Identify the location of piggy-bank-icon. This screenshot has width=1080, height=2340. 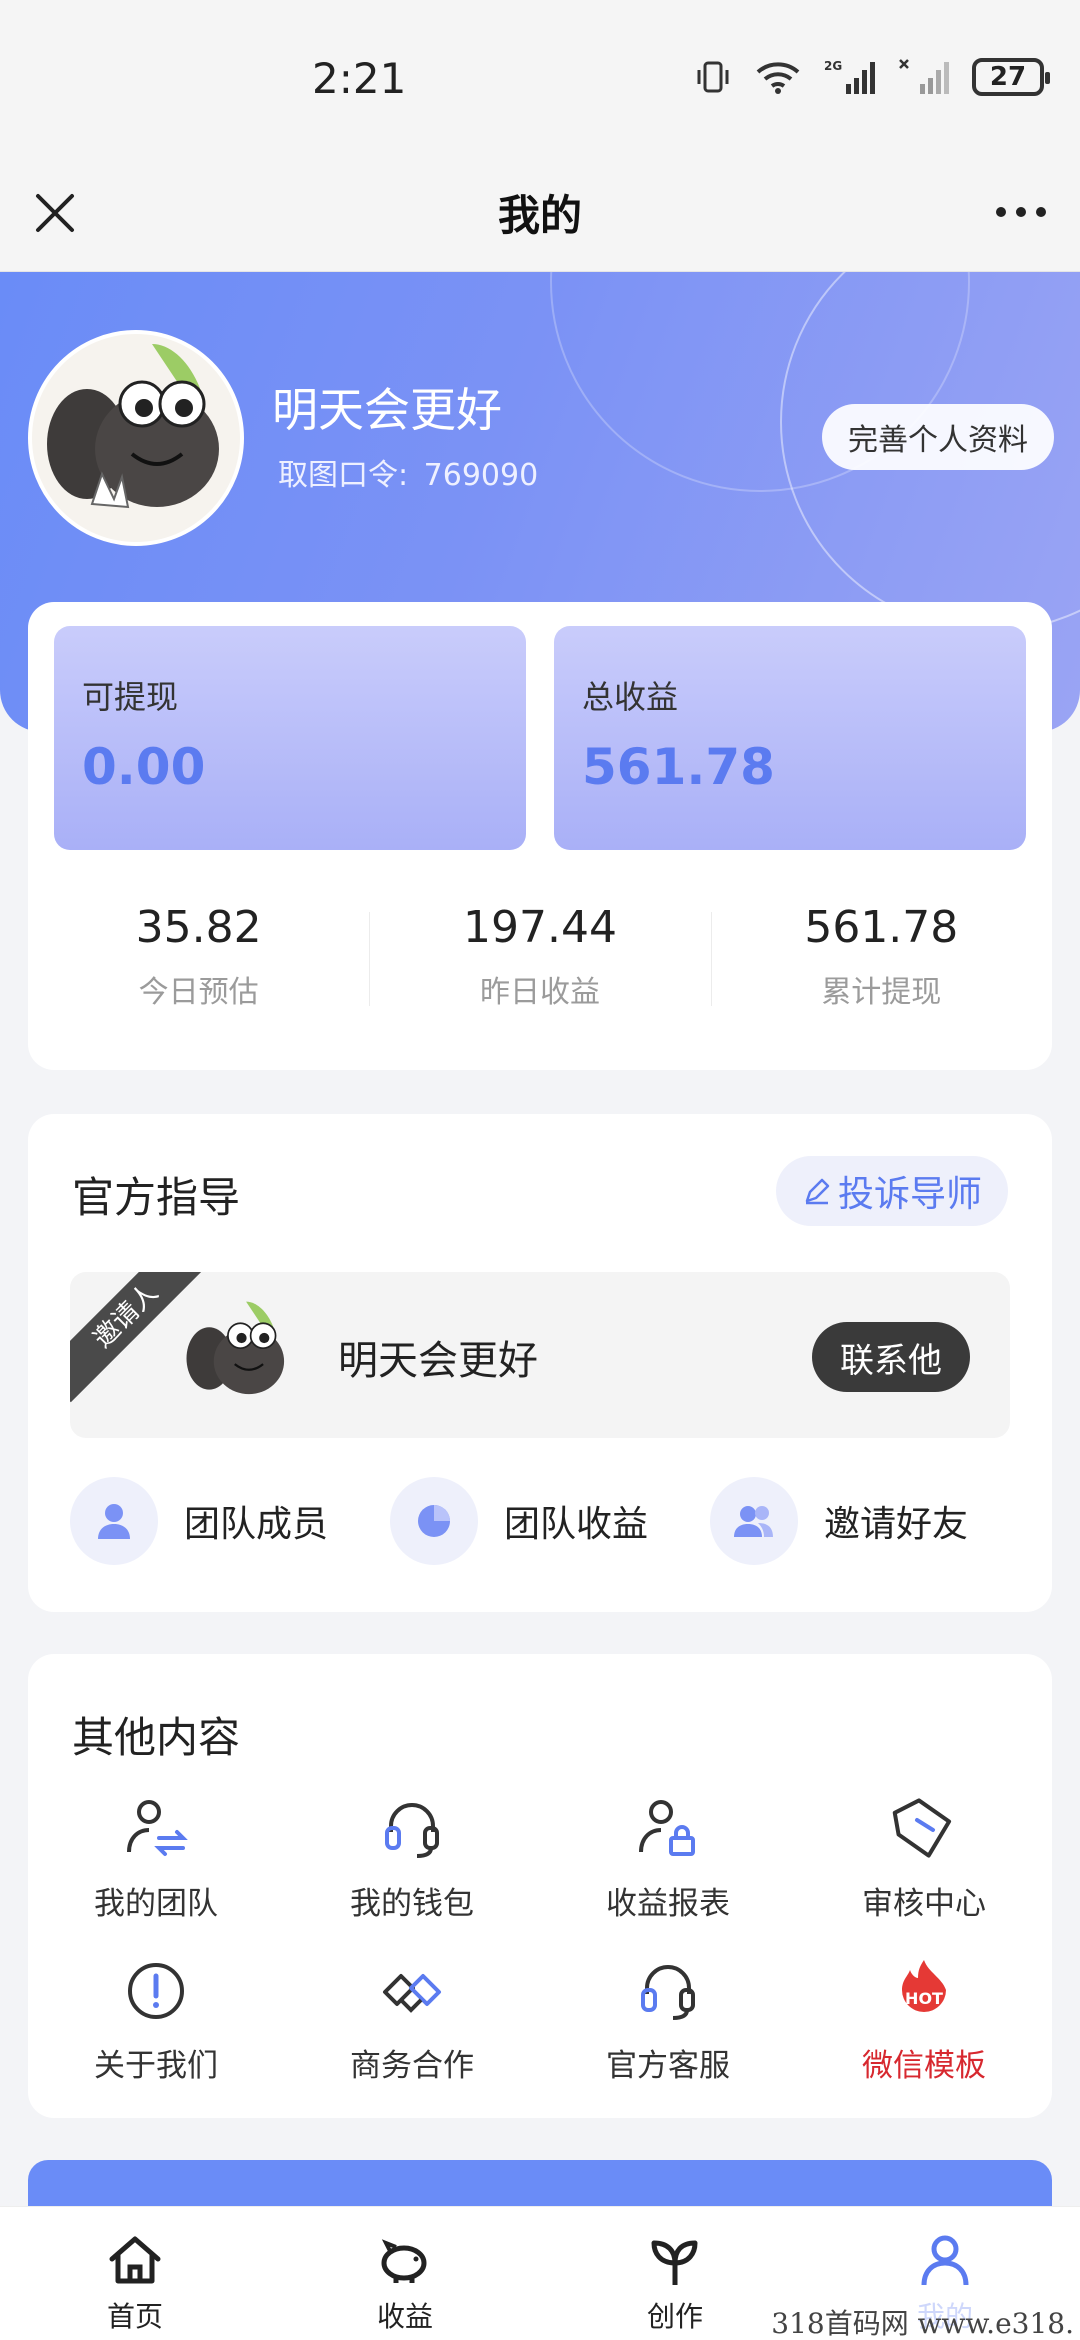
(404, 2261).